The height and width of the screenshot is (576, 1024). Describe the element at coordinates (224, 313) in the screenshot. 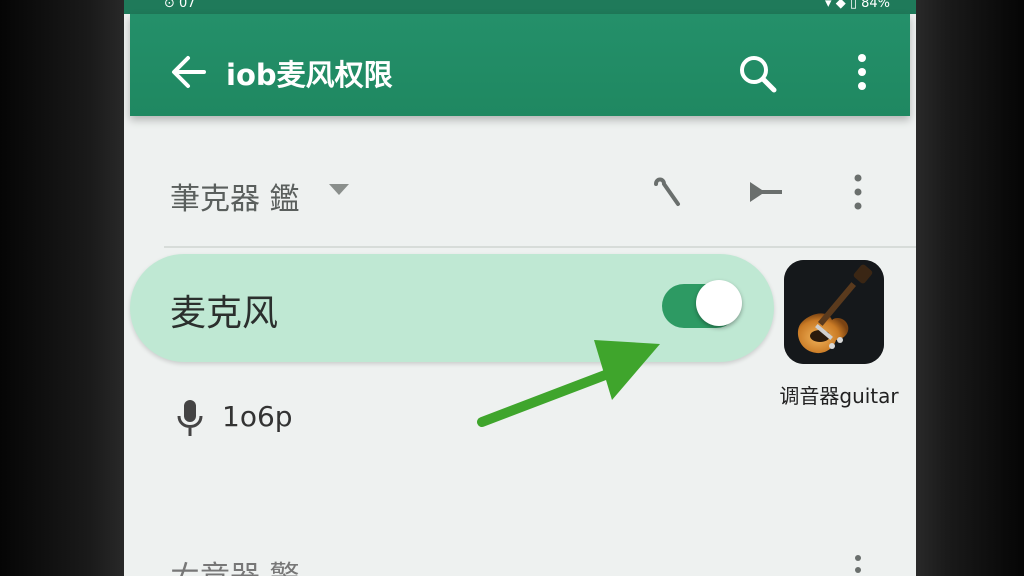

I see `microphone-label: 麦克风` at that location.